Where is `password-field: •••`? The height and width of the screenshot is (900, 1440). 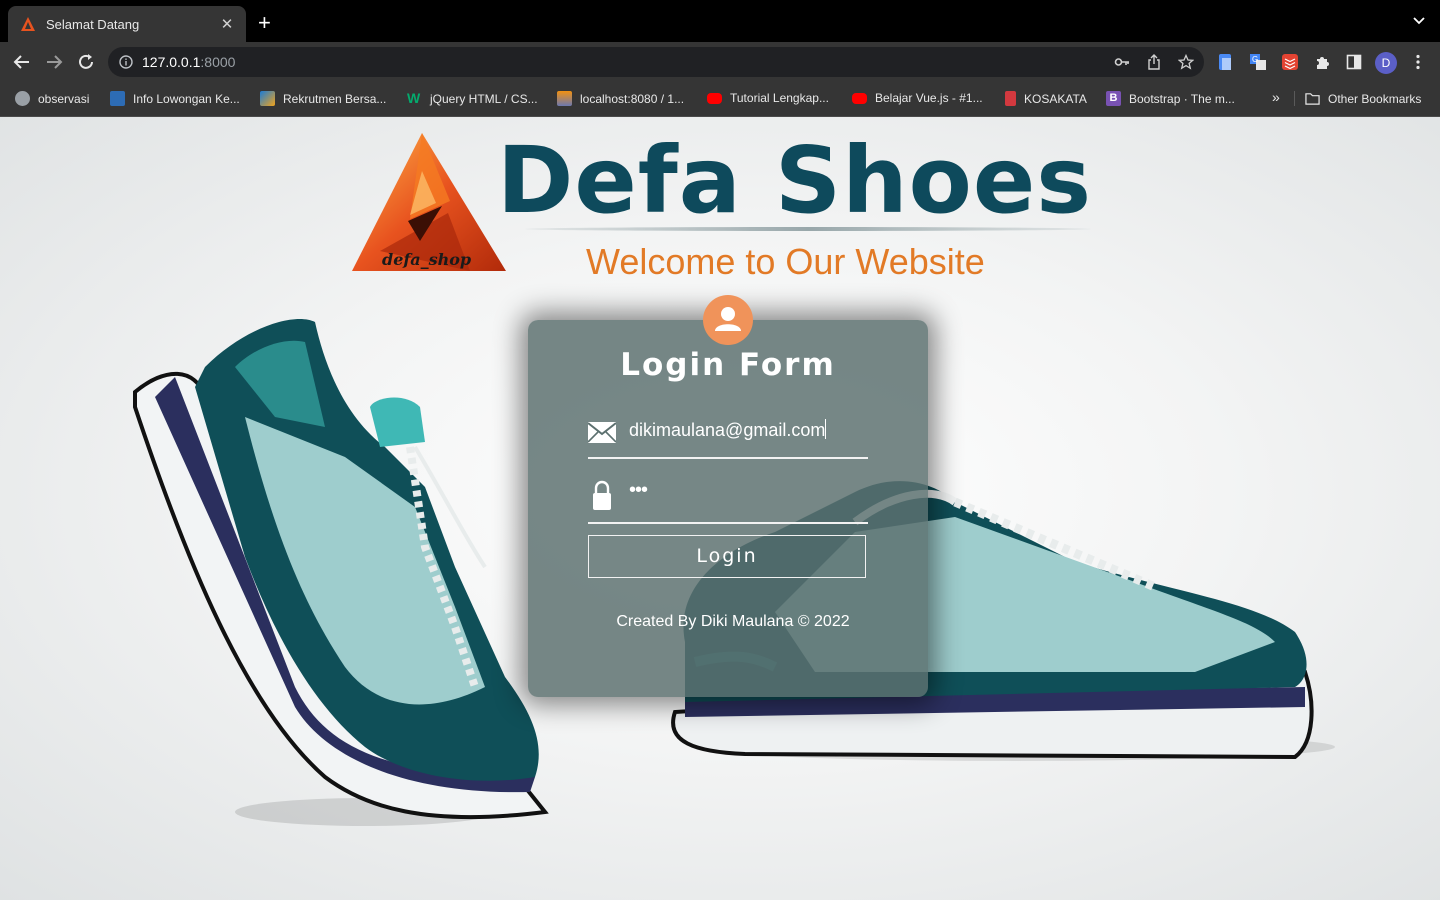 password-field: ••• is located at coordinates (638, 490).